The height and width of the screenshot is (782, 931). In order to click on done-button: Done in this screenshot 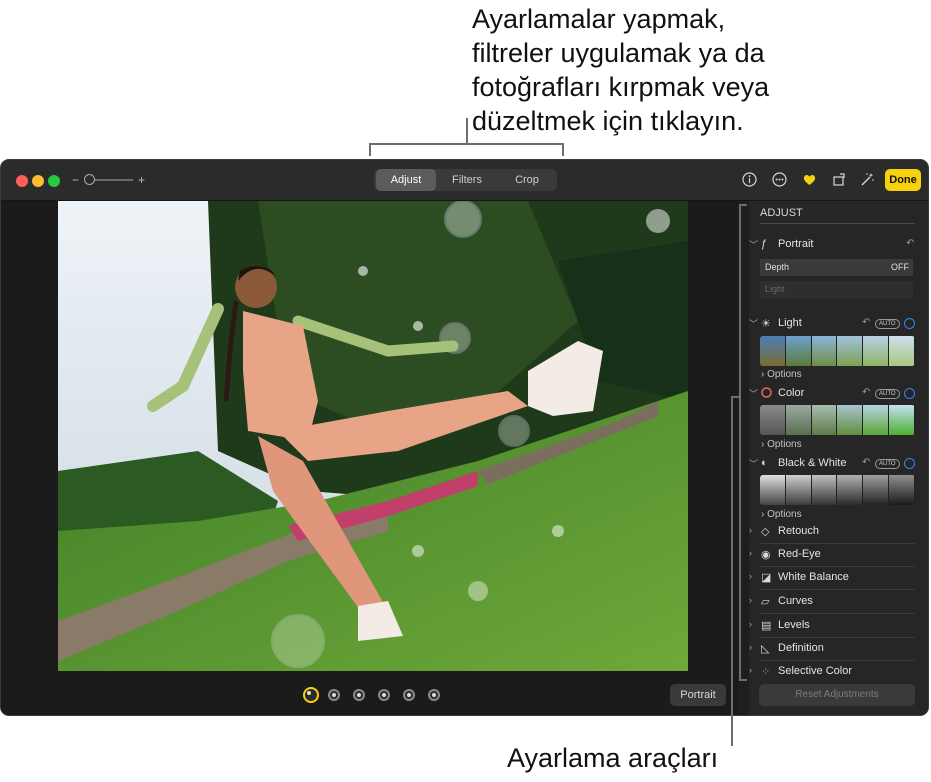, I will do `click(903, 180)`.